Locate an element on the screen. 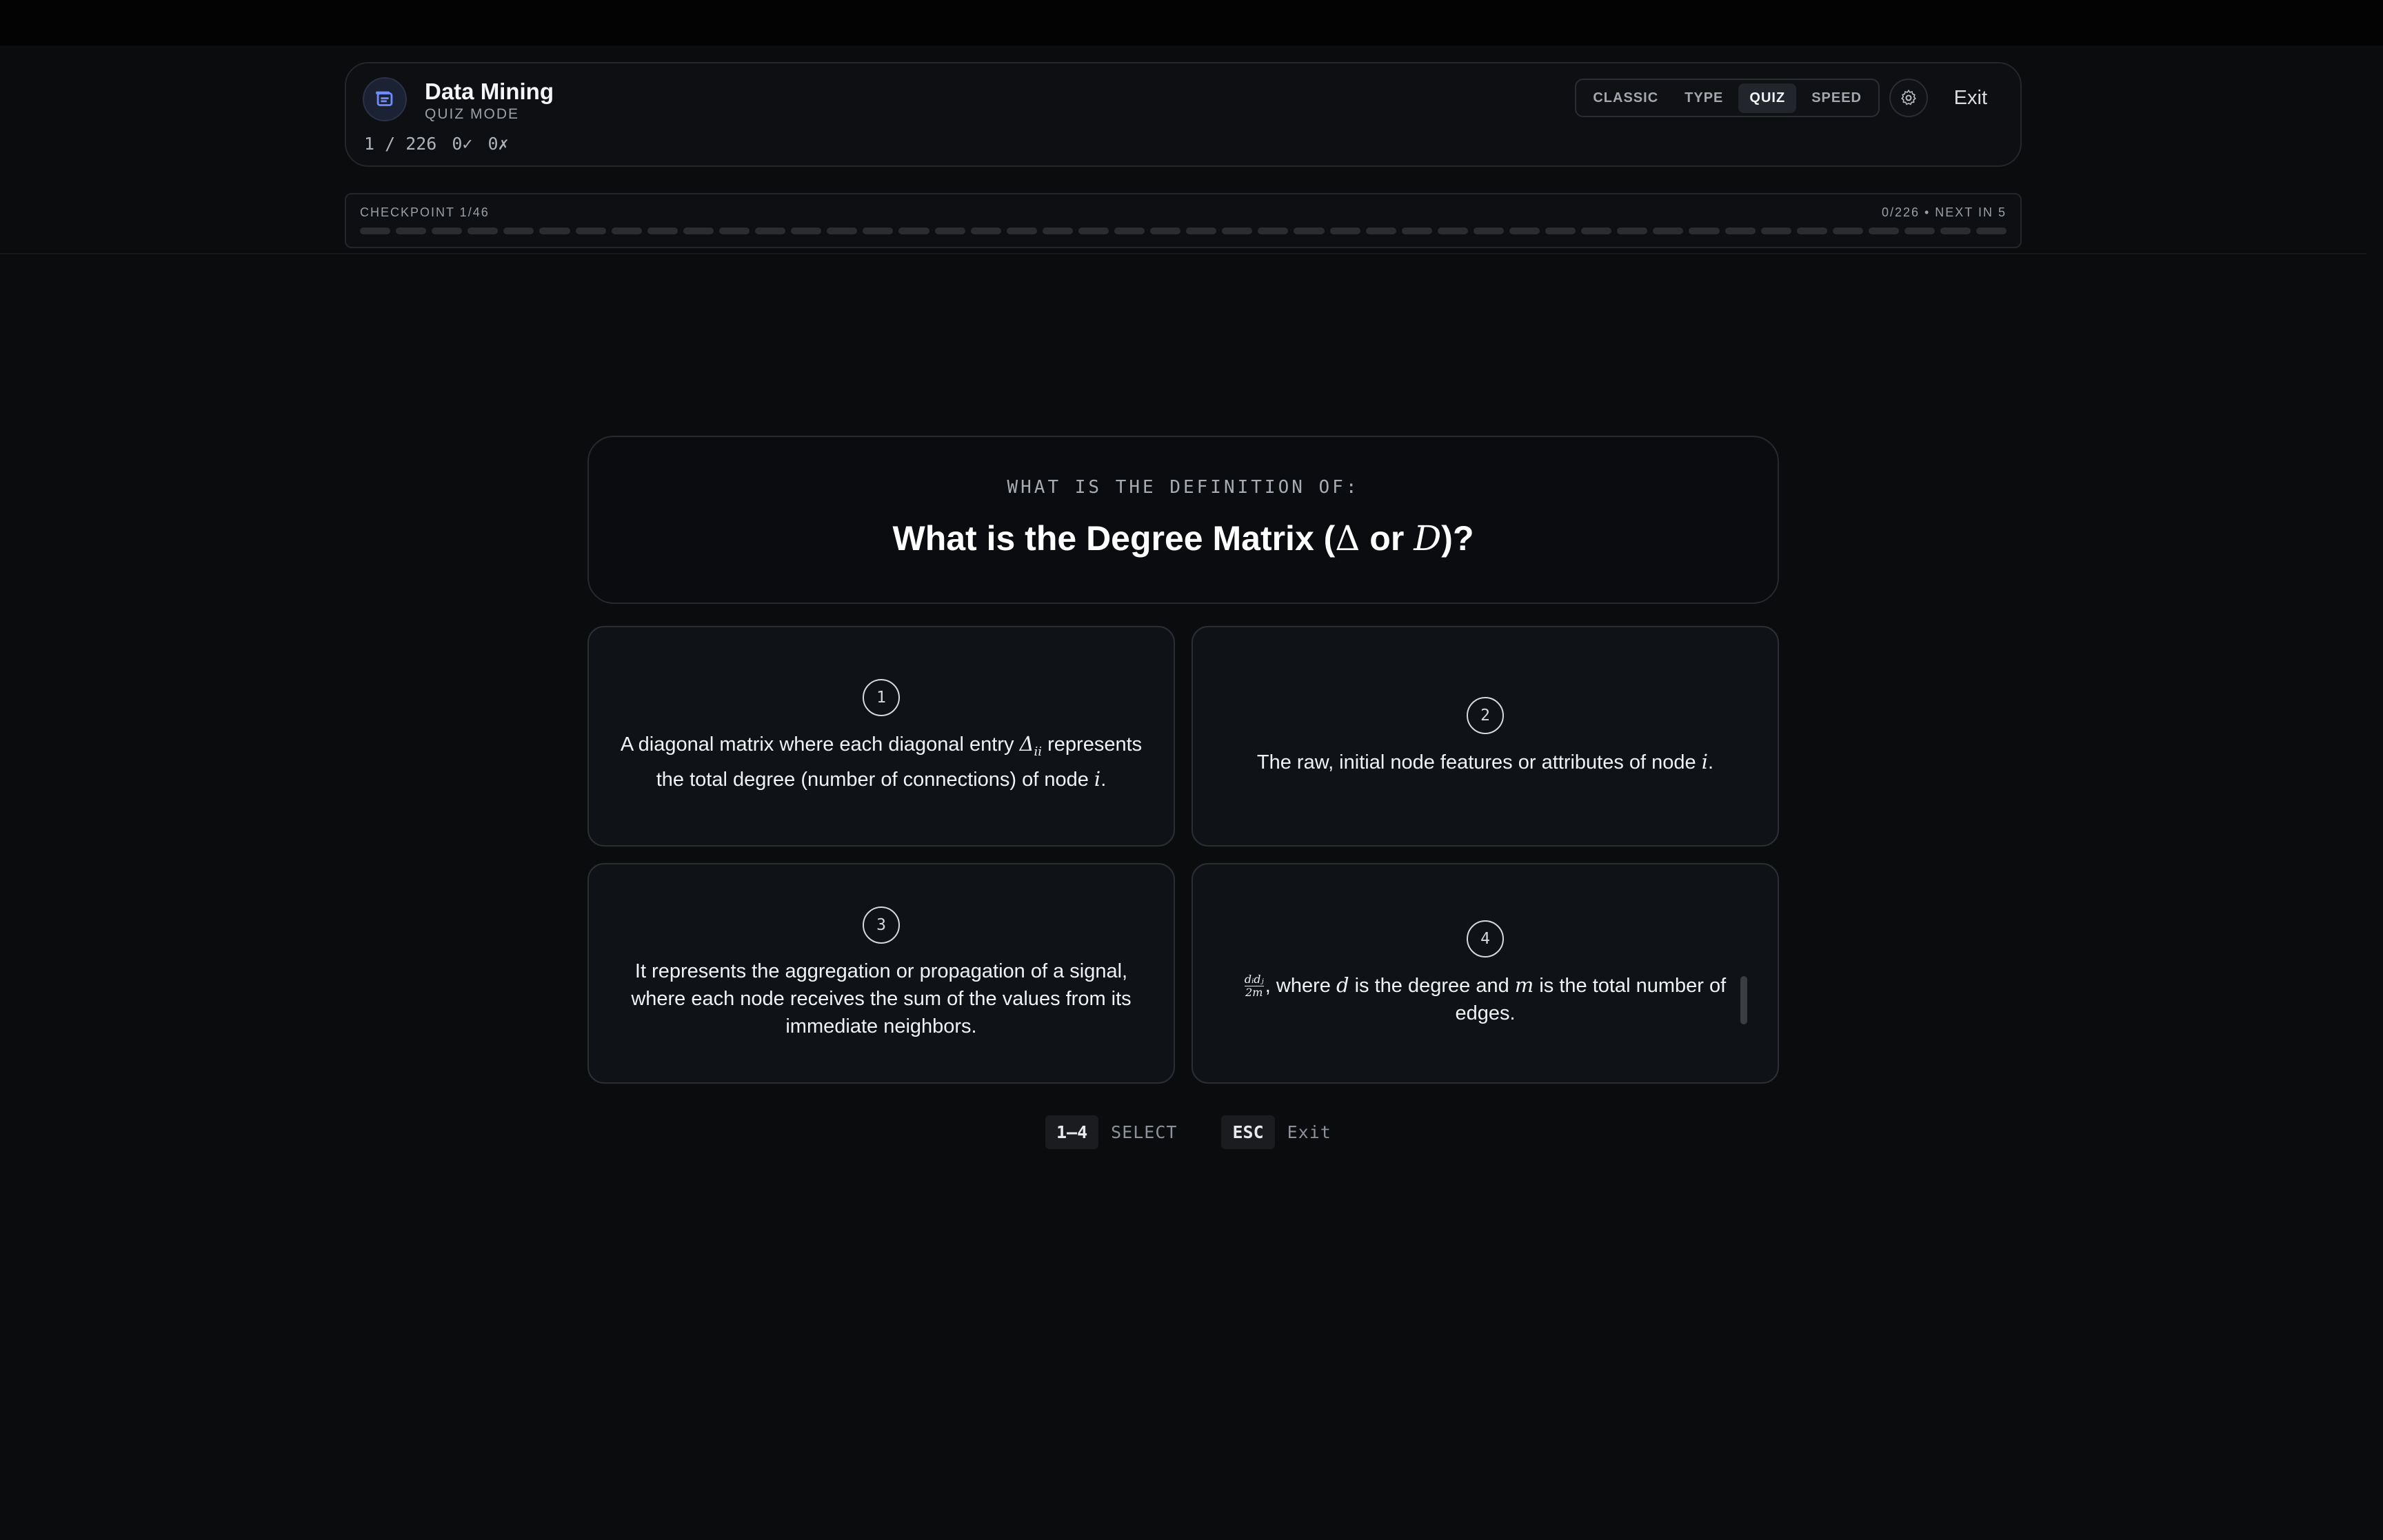 This screenshot has height=1540, width=2383. checkpoint-segments is located at coordinates (1183, 231).